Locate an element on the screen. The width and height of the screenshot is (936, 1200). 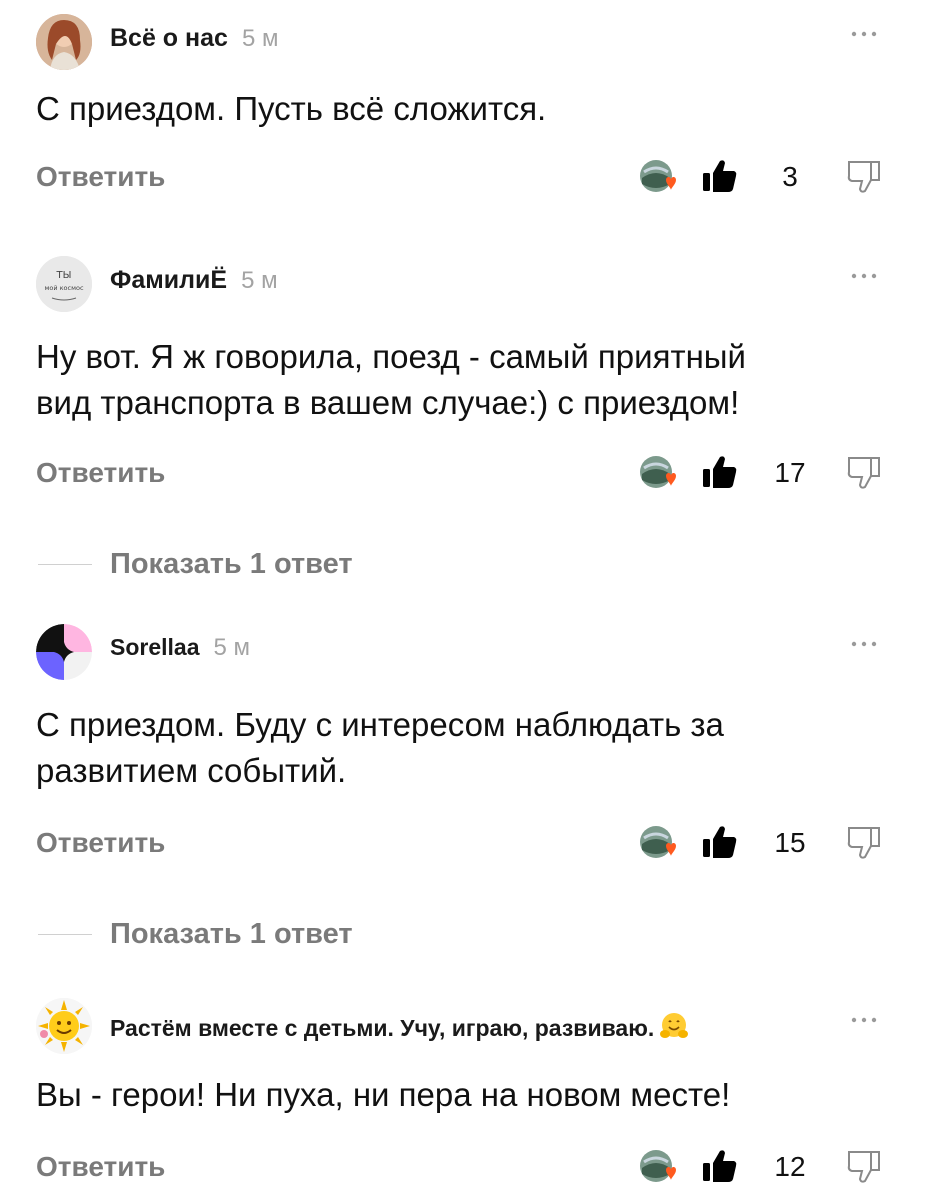
girl-photo-avatar-icon is located at coordinates (64, 42).